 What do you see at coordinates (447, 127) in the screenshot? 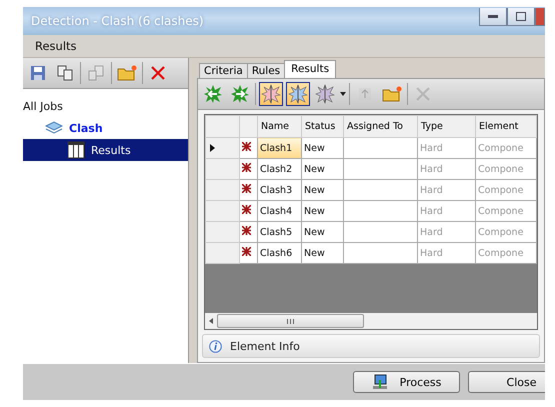
I see `column-header: Type` at bounding box center [447, 127].